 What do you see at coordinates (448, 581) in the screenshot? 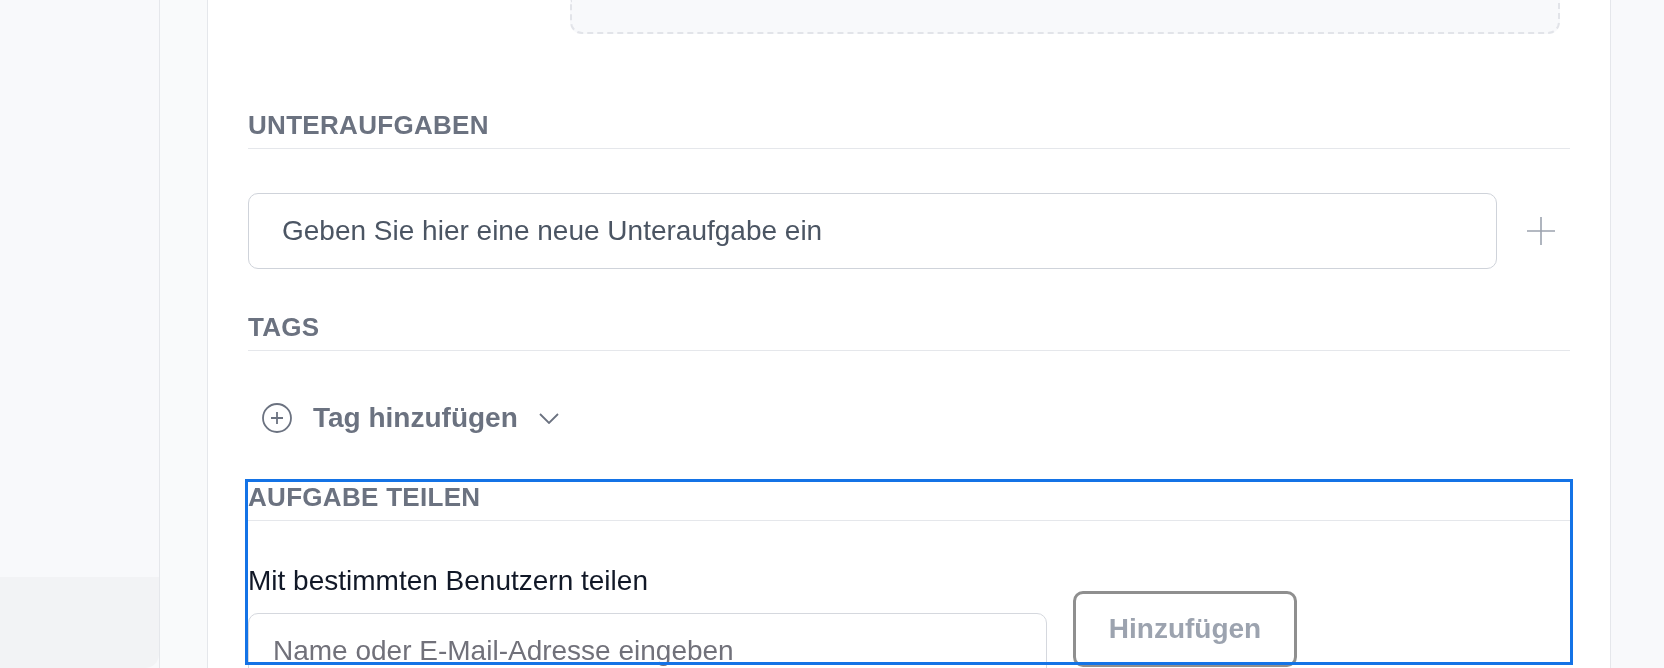
I see `field-label: Mit bestimmten Benutzern teilen` at bounding box center [448, 581].